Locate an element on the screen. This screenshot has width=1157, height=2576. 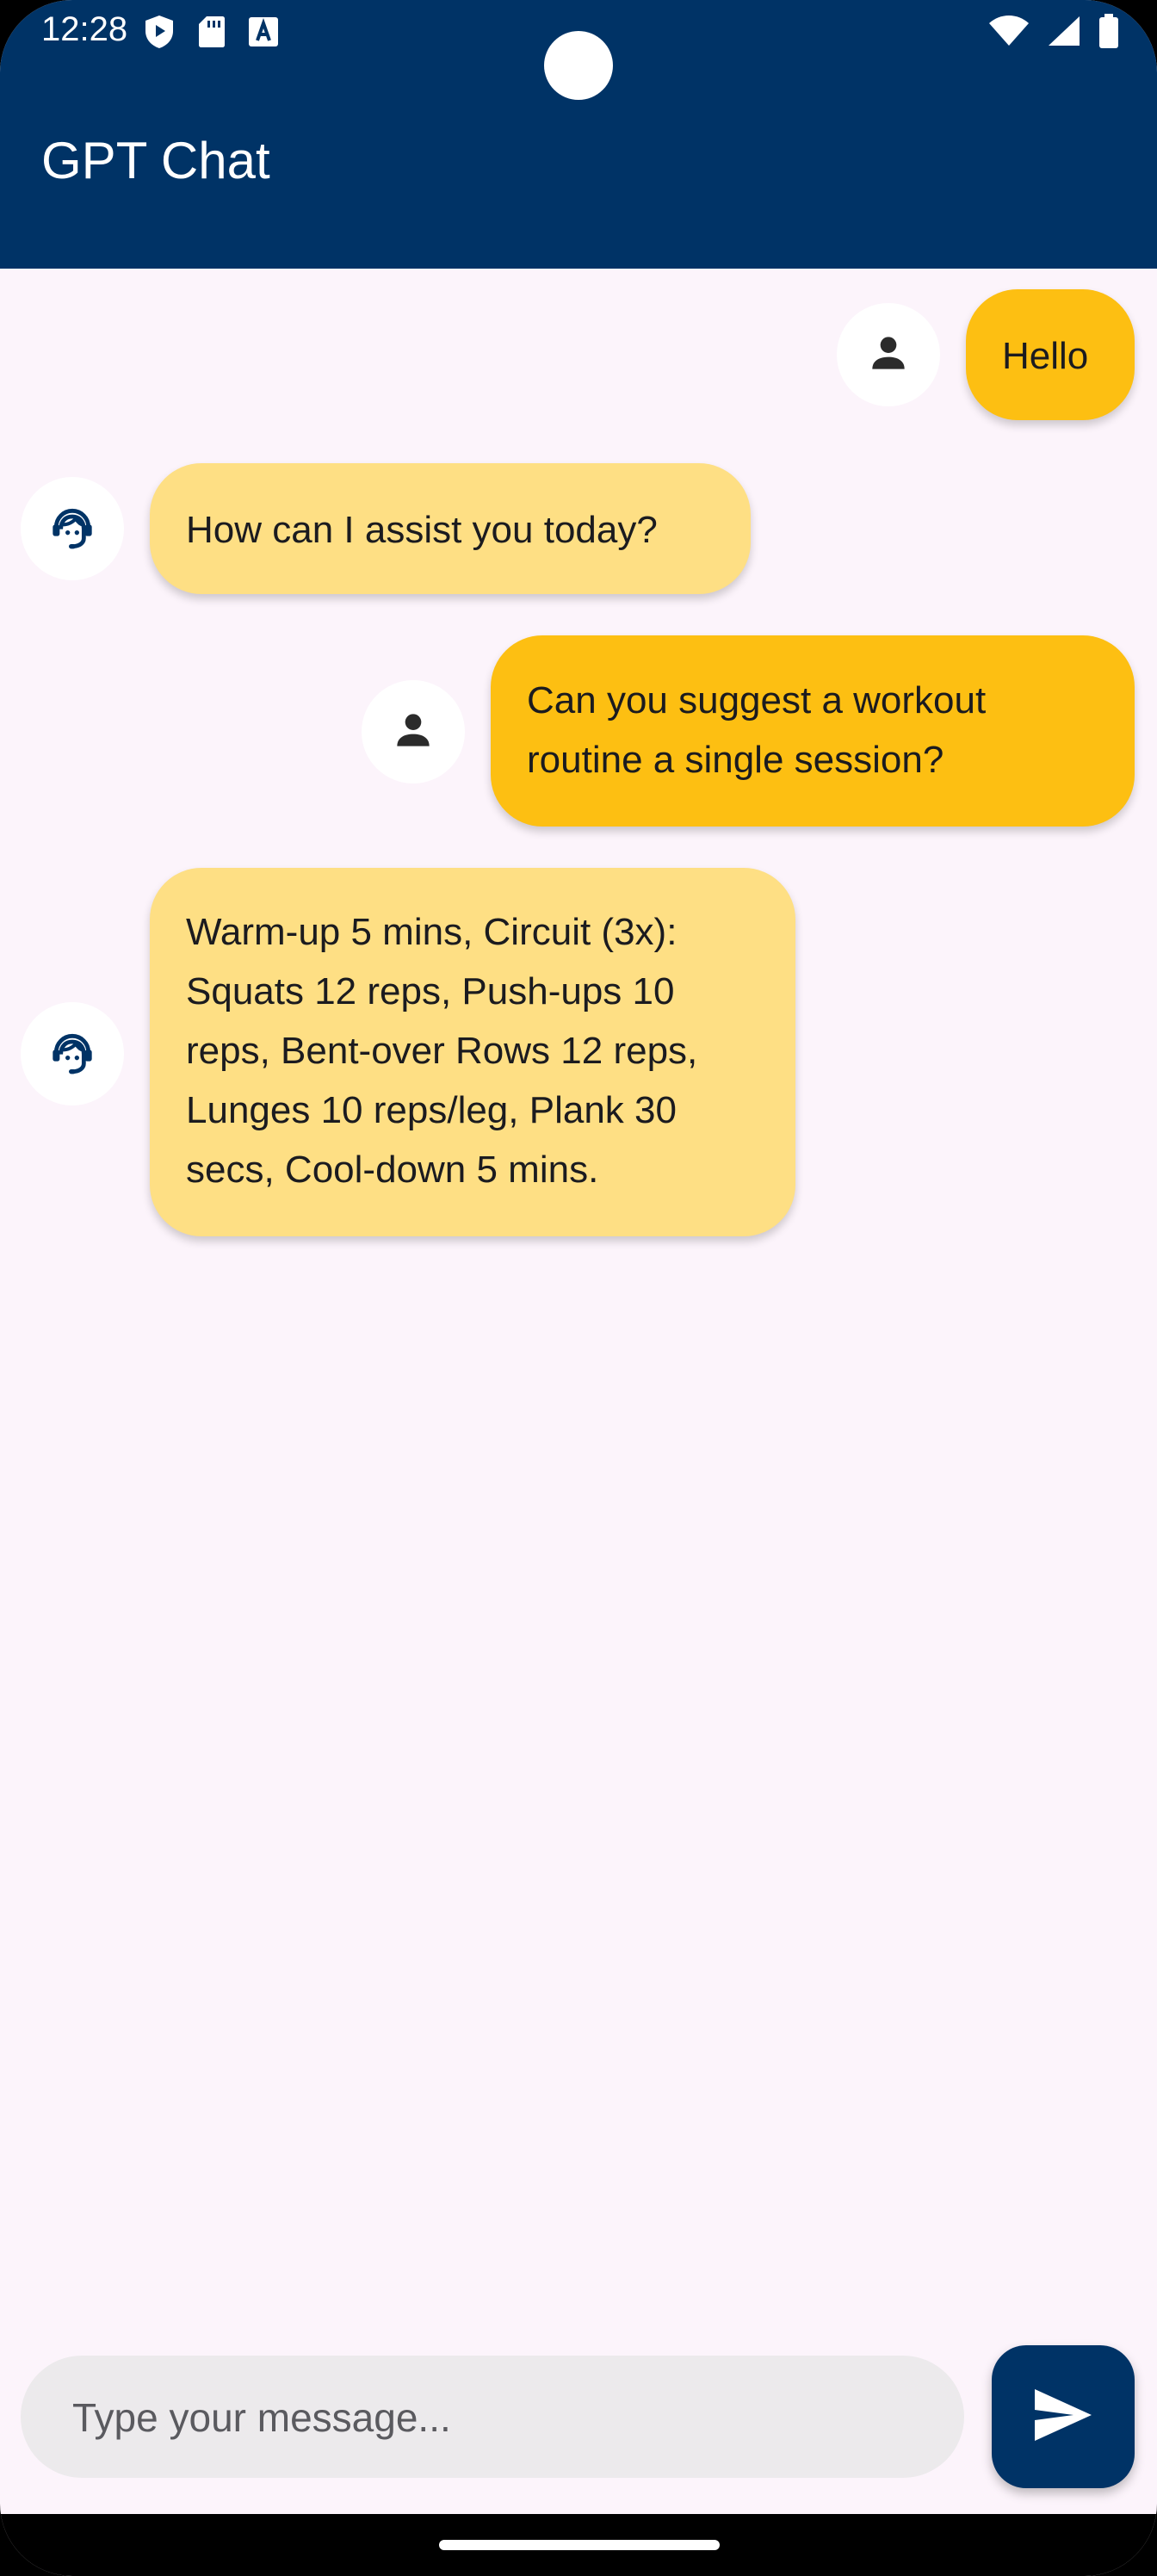
cell-signal-icon is located at coordinates (1064, 33).